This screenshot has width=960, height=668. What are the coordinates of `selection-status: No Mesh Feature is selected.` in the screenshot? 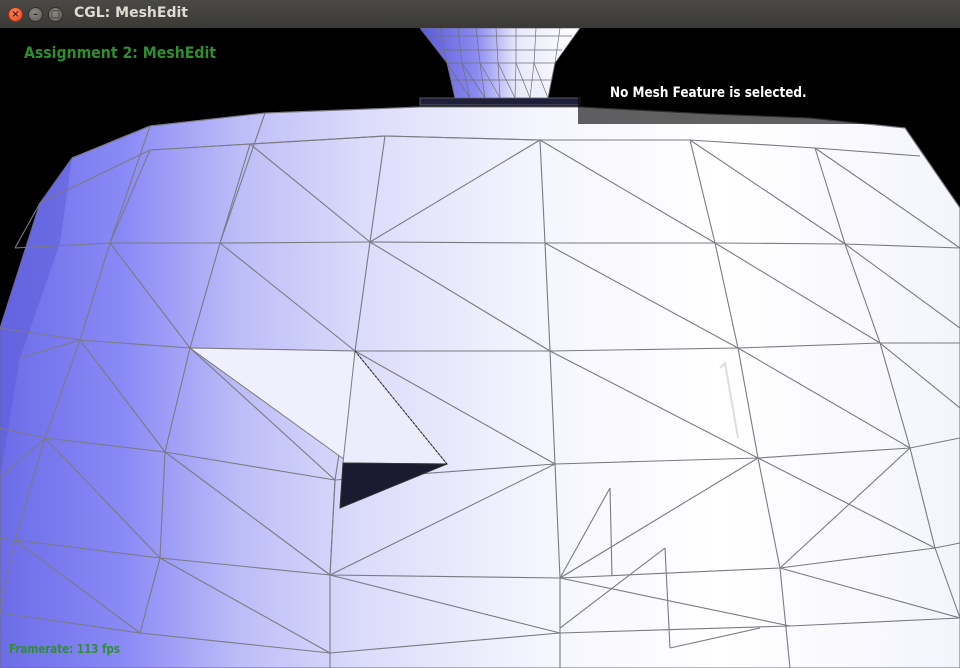 It's located at (708, 93).